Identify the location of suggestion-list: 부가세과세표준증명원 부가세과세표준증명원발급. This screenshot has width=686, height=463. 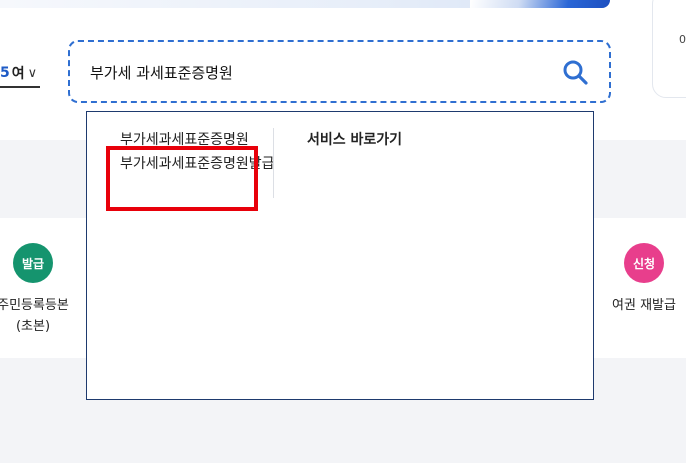
(200, 152).